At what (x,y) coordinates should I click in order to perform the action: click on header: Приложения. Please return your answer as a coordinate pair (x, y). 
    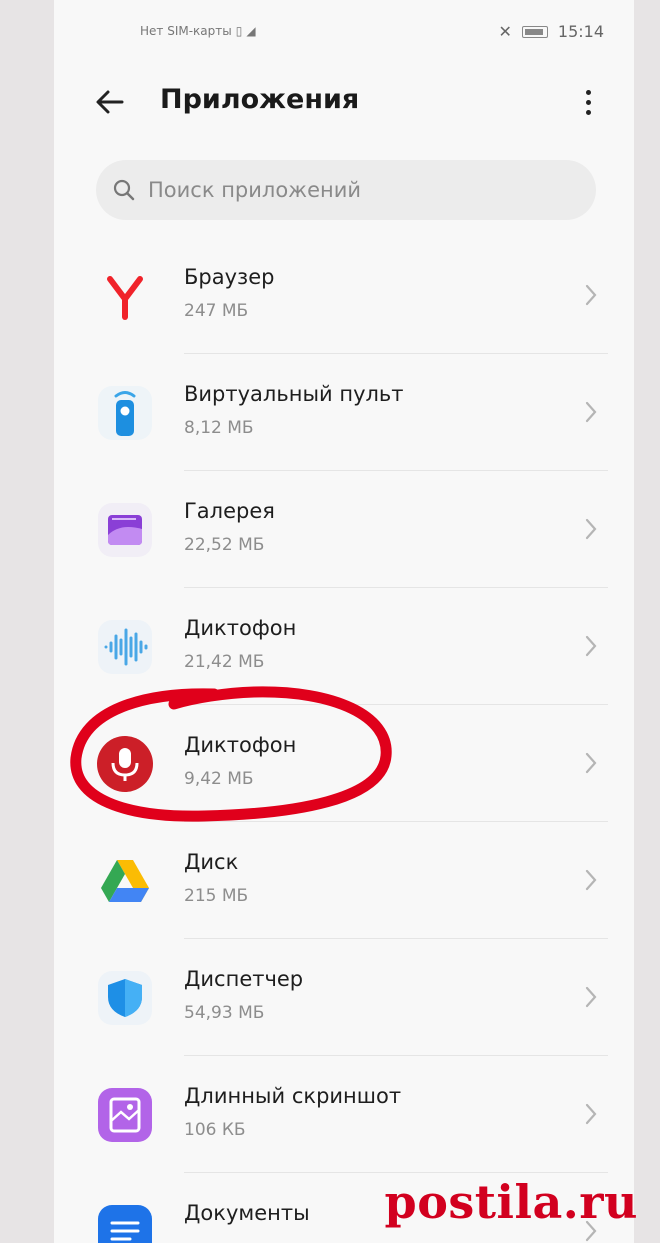
    Looking at the image, I should click on (344, 102).